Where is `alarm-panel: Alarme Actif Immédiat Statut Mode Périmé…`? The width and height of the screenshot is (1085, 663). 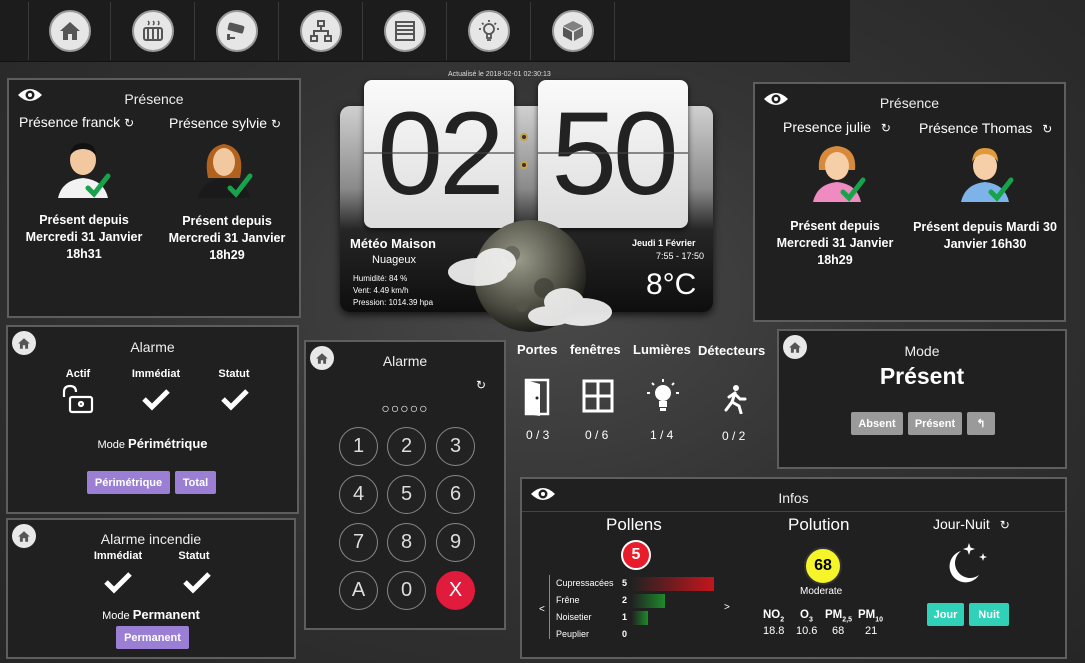 alarm-panel: Alarme Actif Immédiat Statut Mode Périmé… is located at coordinates (152, 419).